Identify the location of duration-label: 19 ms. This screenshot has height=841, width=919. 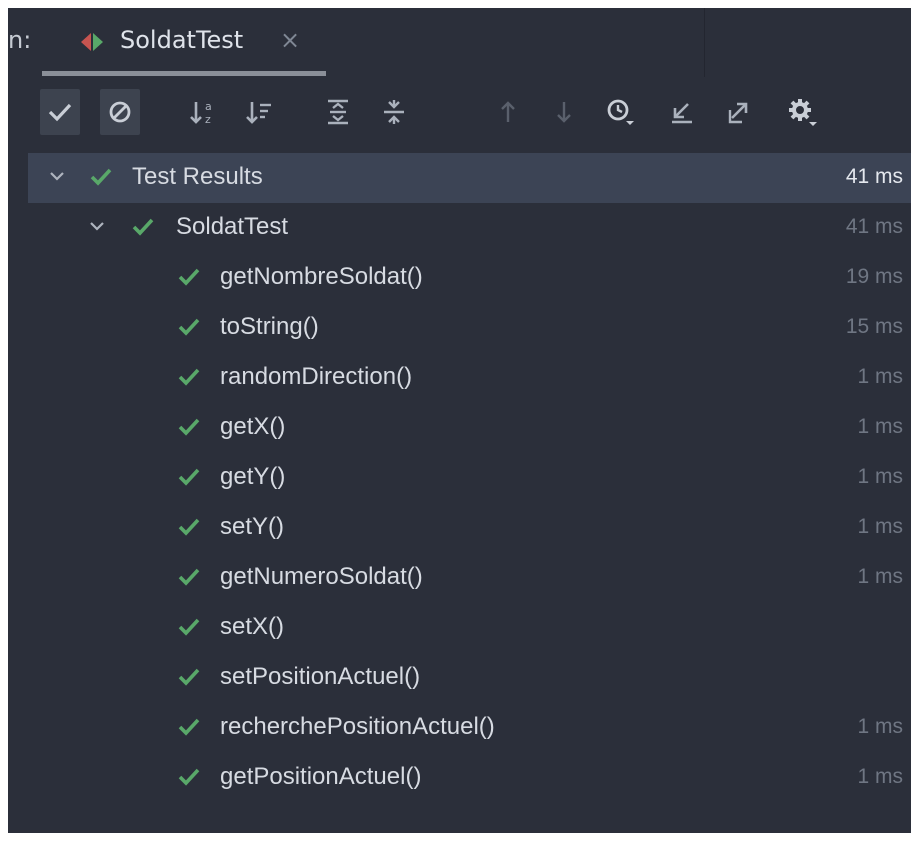
(874, 276).